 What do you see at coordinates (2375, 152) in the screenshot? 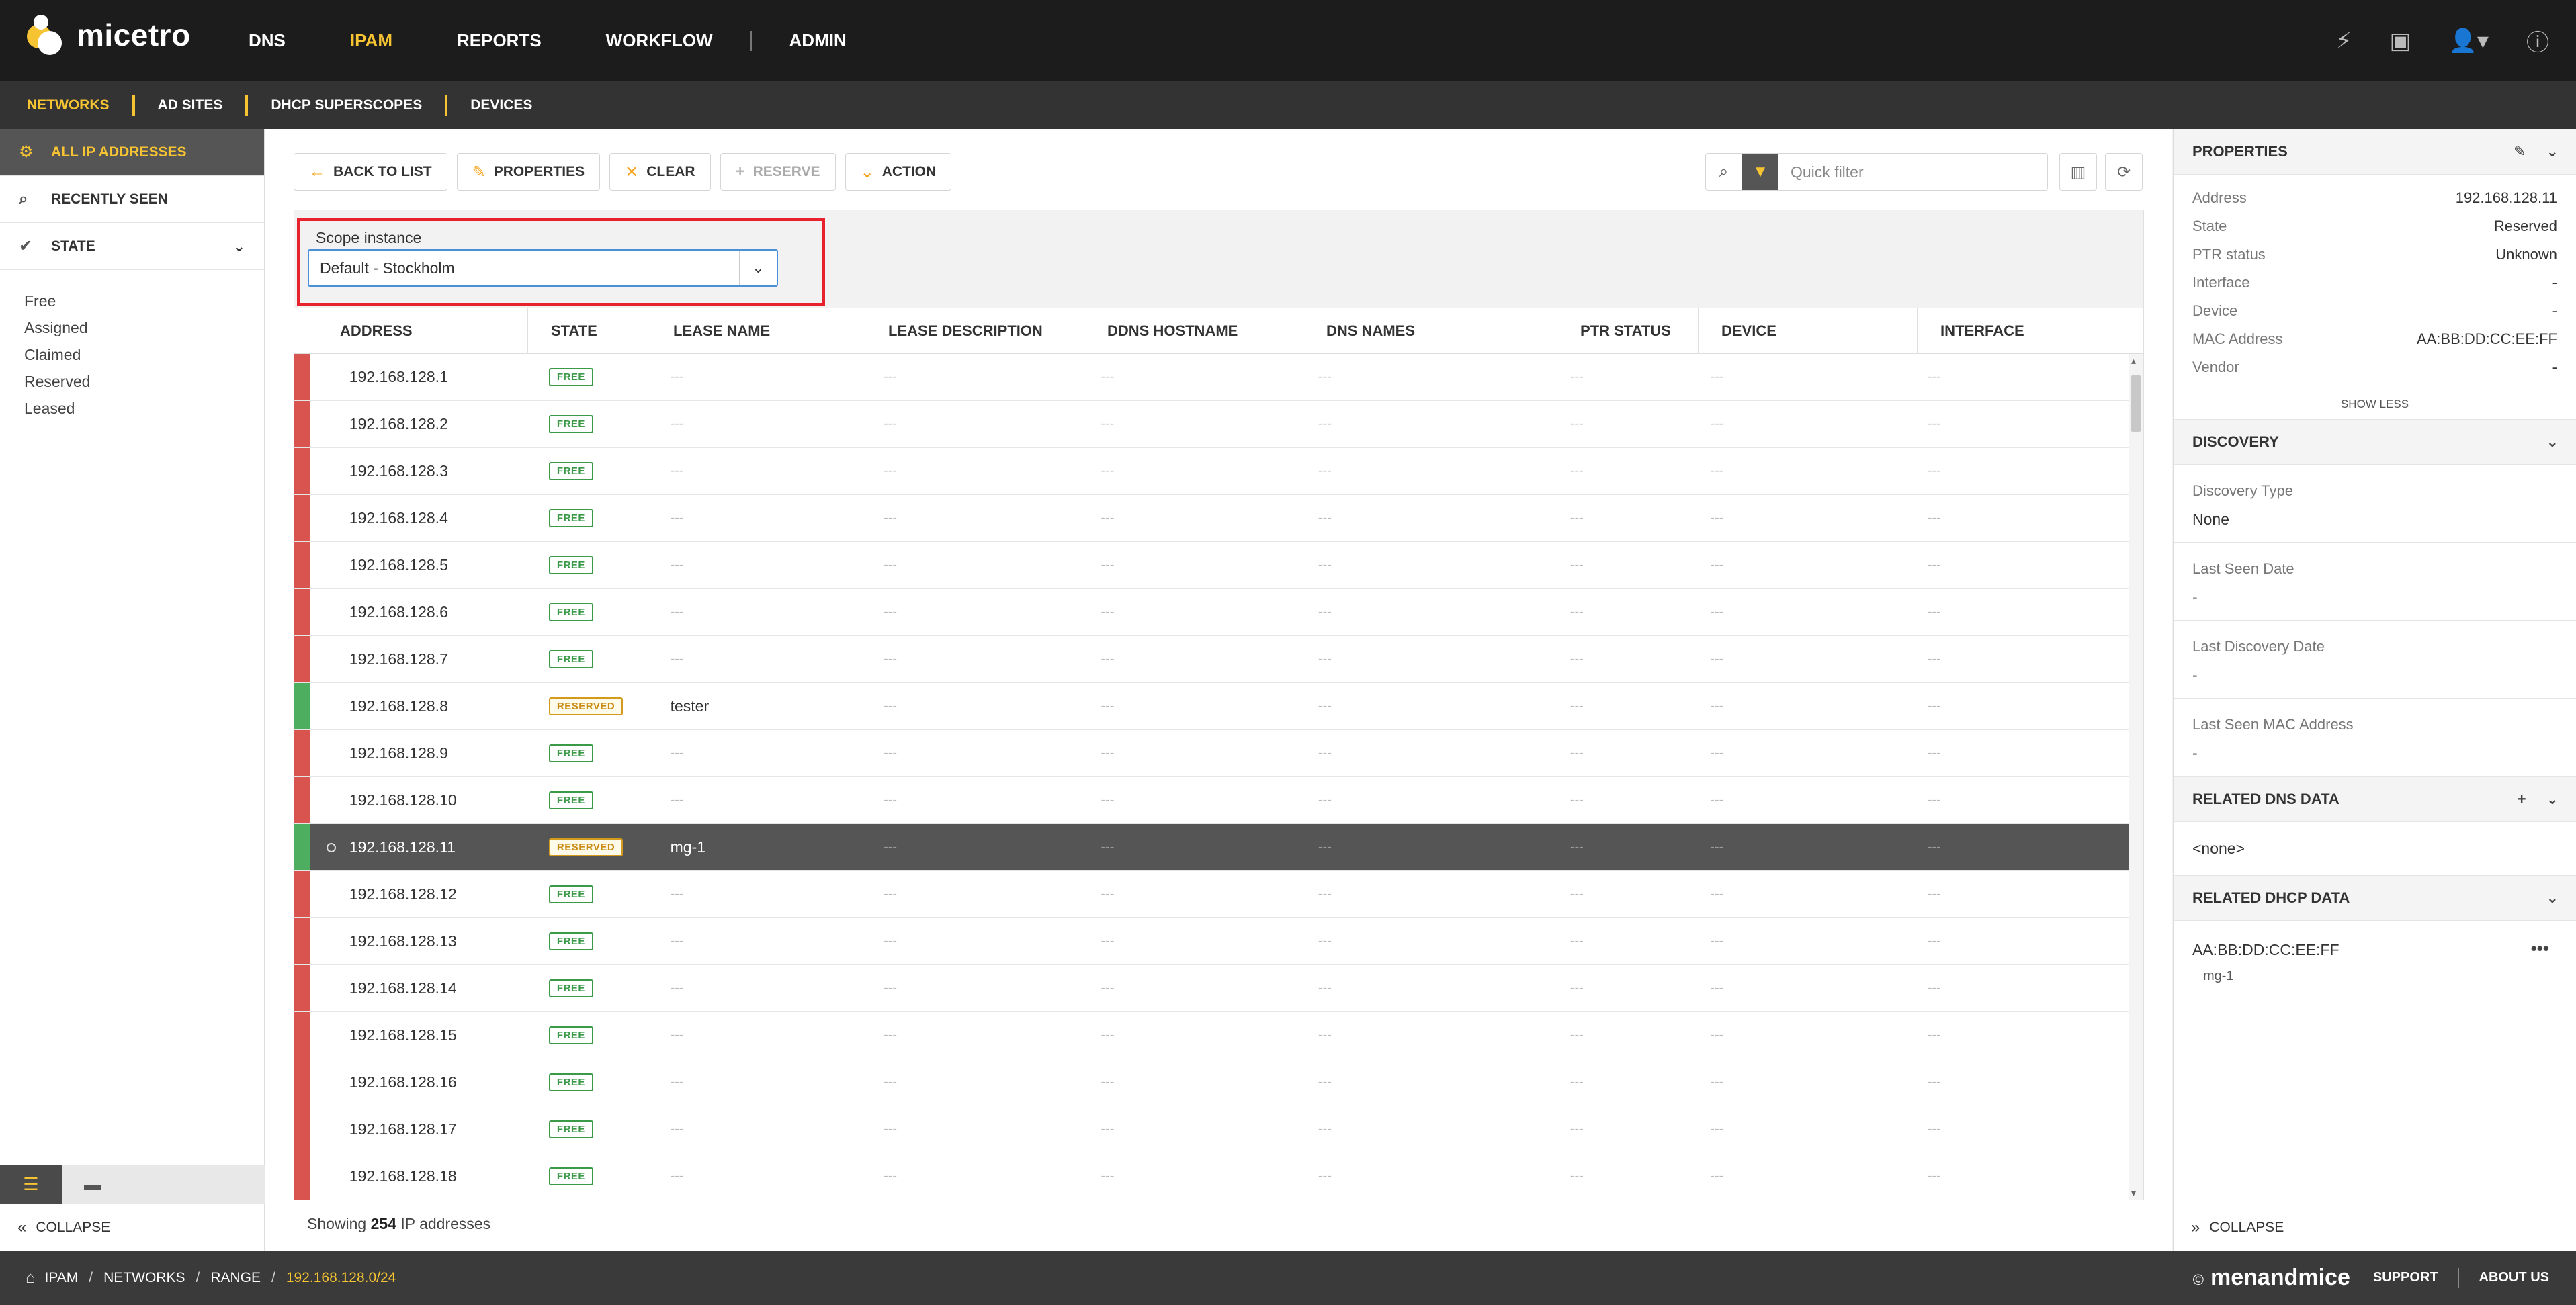
I see `properties-section-header: PROPERTIES ✎ ⌄` at bounding box center [2375, 152].